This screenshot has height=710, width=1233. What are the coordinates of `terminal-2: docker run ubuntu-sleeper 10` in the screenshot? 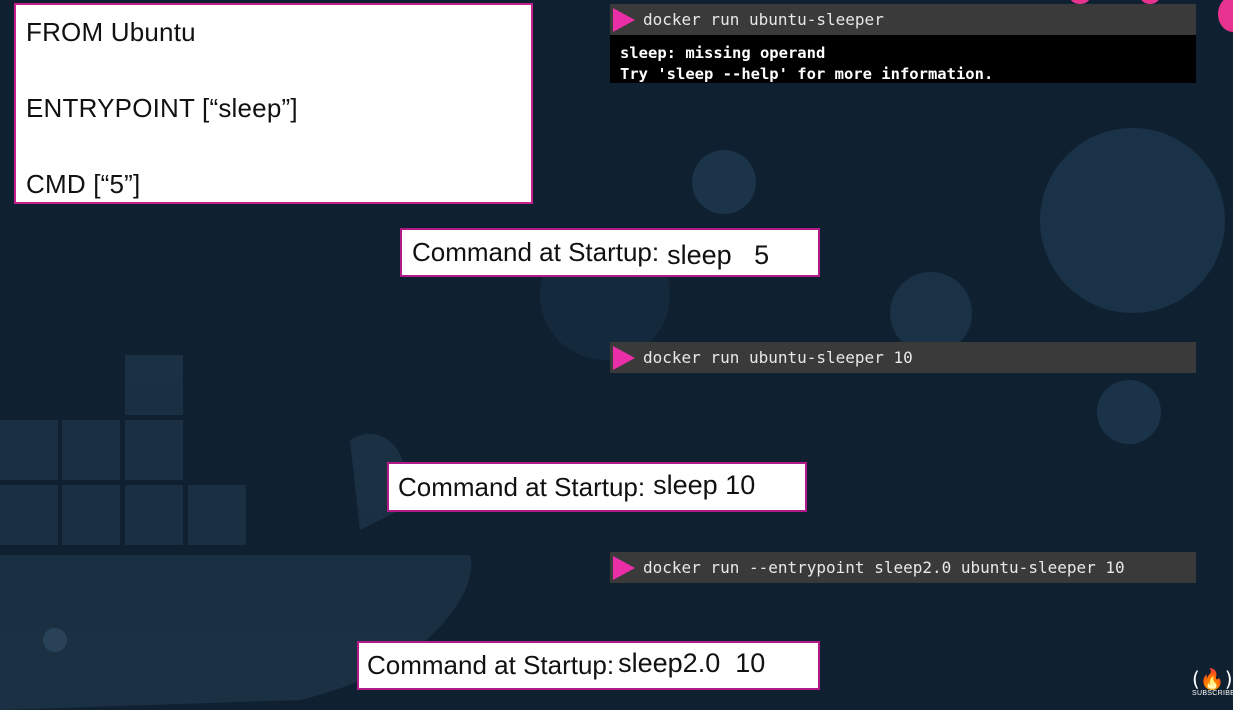 It's located at (903, 357).